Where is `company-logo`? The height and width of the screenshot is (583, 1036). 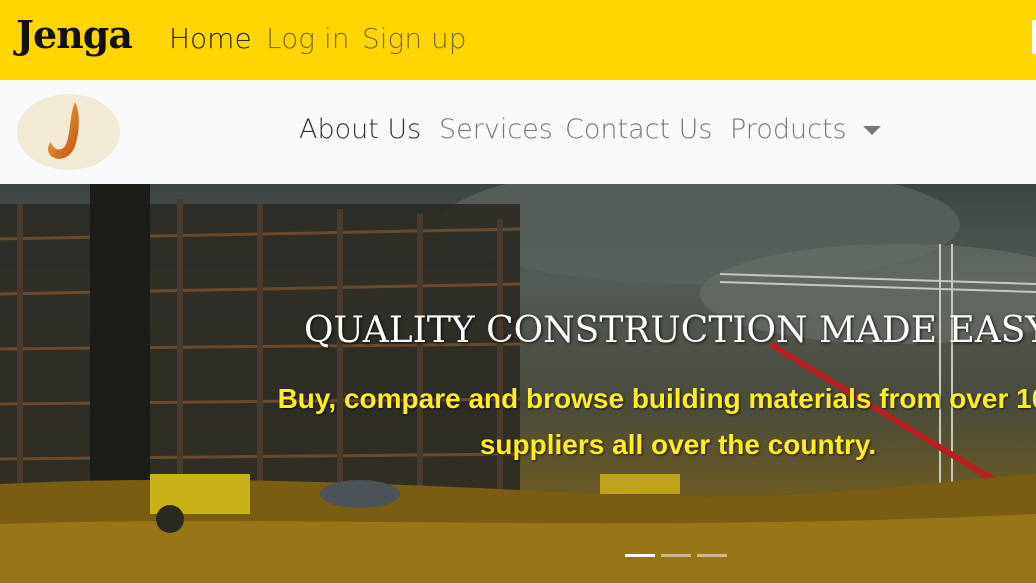 company-logo is located at coordinates (68, 132).